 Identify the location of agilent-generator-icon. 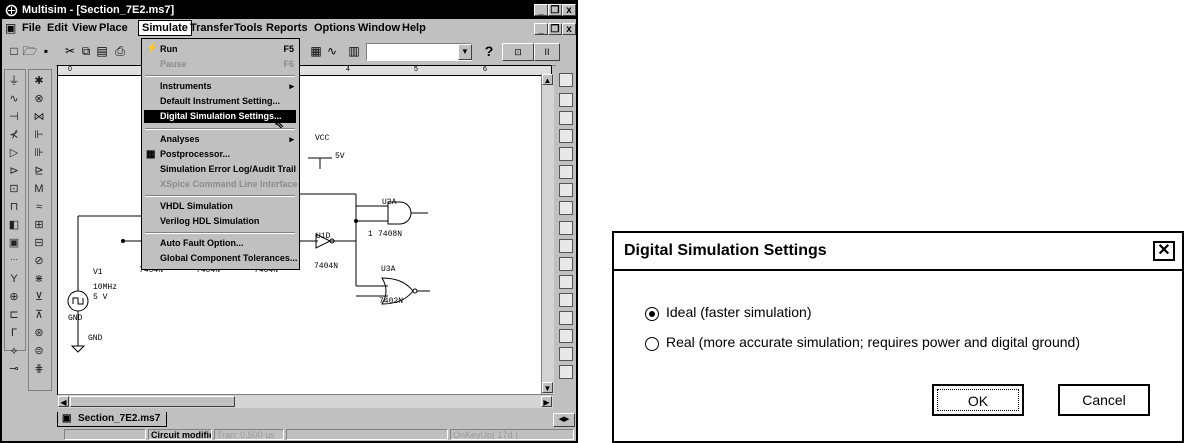
(566, 336).